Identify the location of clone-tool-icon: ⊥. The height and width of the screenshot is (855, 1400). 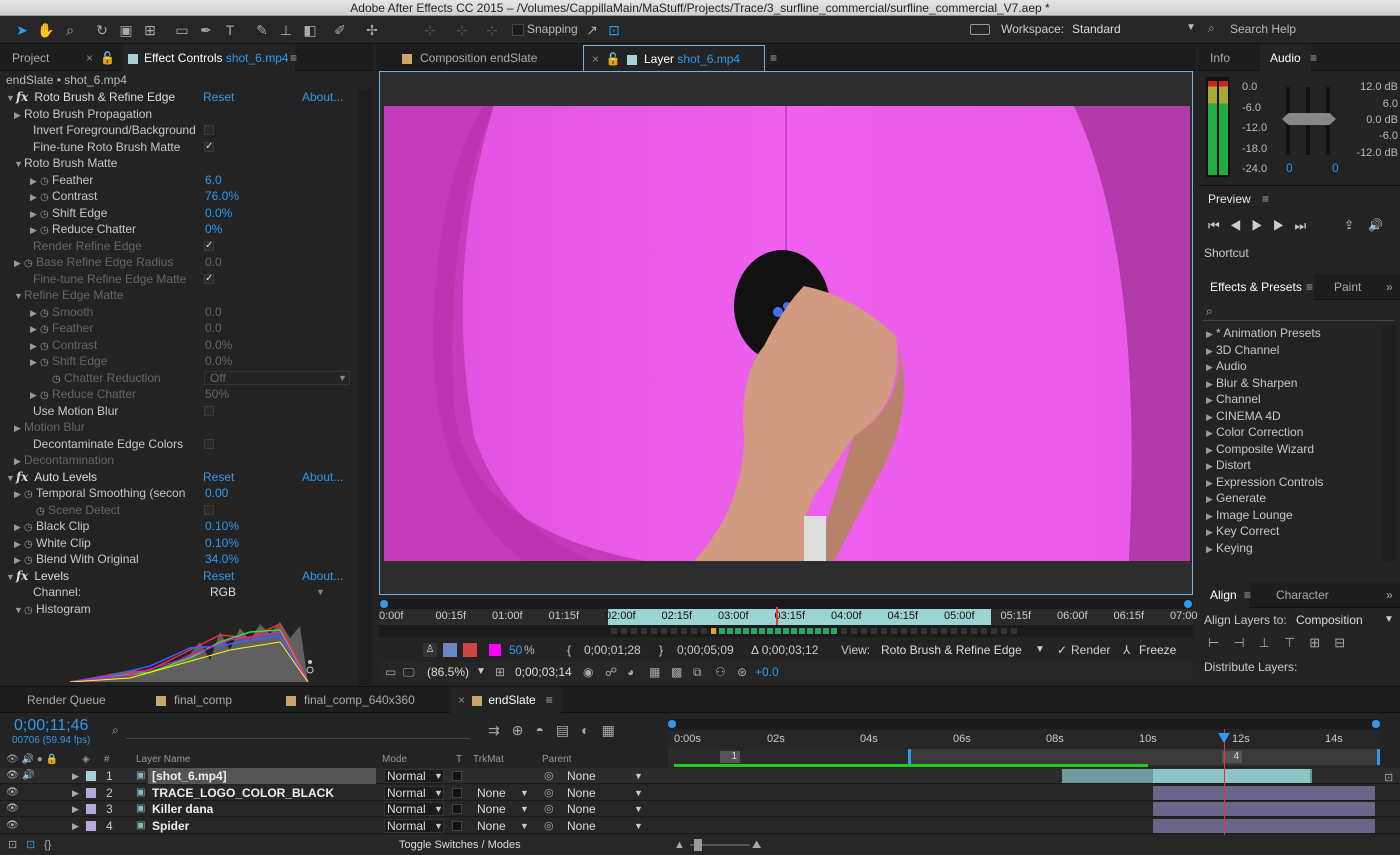
(286, 30).